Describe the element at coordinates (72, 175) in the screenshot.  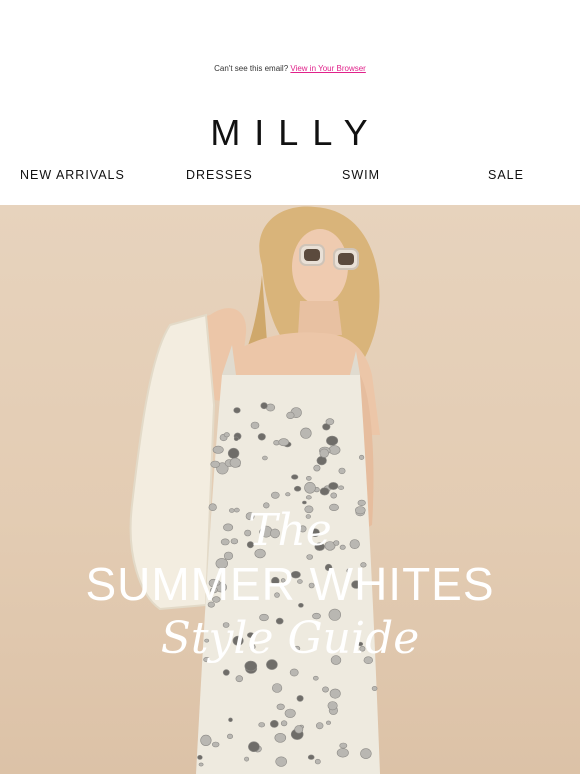
I see `nav-new-arrivals: NEW ARRIVALS` at that location.